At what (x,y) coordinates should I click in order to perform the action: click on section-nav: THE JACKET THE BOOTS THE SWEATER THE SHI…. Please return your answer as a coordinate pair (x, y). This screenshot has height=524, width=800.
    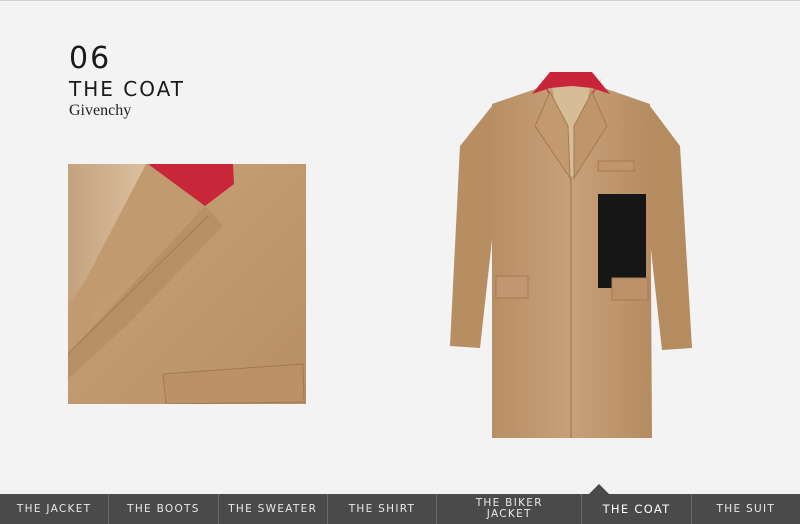
    Looking at the image, I should click on (400, 509).